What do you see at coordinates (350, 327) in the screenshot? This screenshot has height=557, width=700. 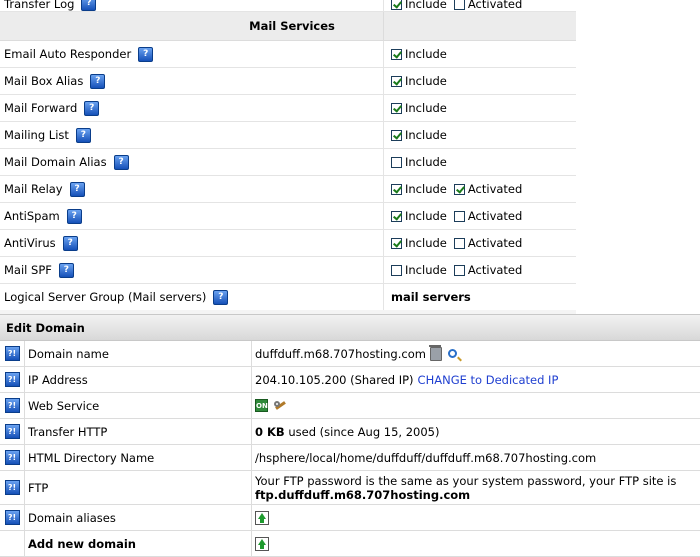 I see `edit-domain-header: Edit Domain` at bounding box center [350, 327].